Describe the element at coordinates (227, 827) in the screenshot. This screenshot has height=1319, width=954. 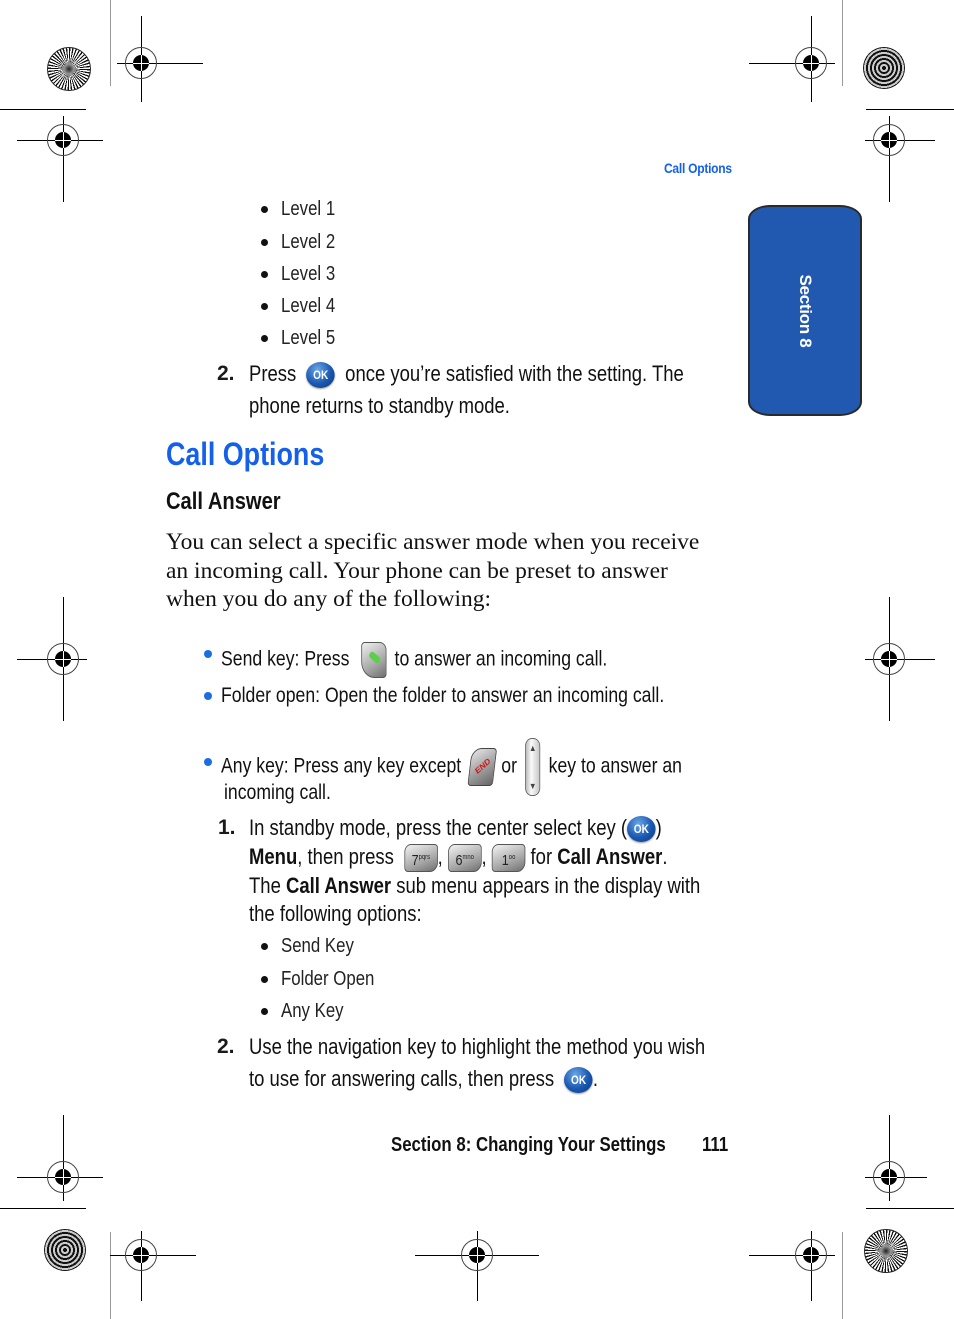
I see `step-number: 1.` at that location.